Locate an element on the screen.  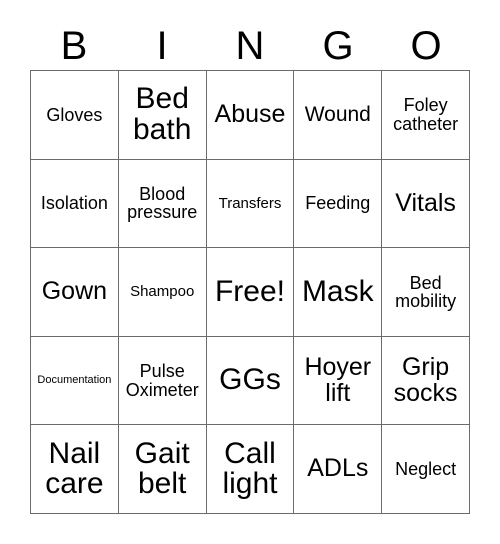
bingo-cell-r4c1: Documentation is located at coordinates (75, 381).